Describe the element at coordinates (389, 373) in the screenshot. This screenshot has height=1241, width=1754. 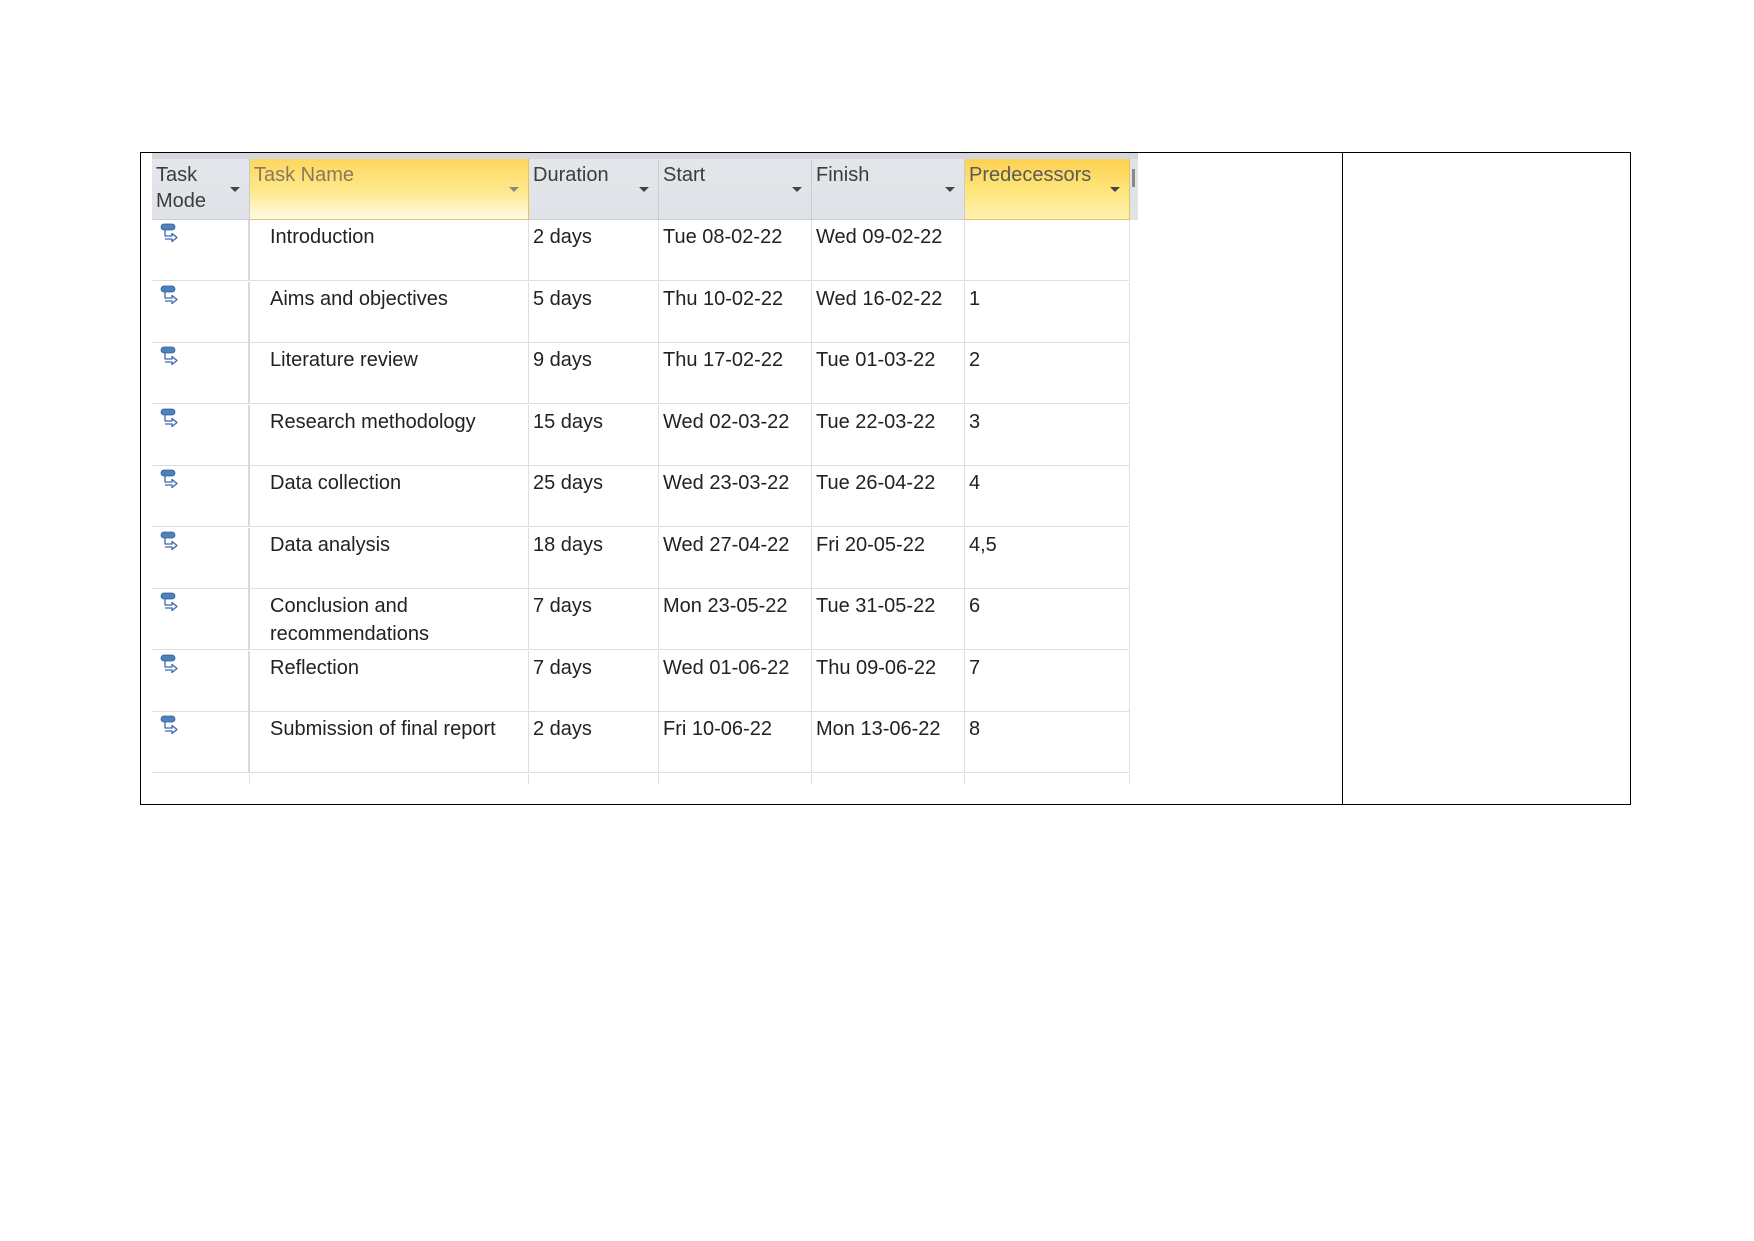
I see `task-name-cell: Literature review` at that location.